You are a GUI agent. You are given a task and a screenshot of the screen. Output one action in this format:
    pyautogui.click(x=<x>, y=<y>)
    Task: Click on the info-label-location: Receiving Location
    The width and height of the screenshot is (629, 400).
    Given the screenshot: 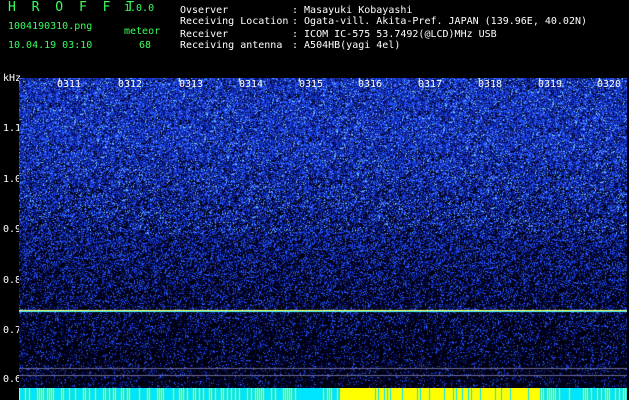 What is the action you would take?
    pyautogui.click(x=234, y=21)
    